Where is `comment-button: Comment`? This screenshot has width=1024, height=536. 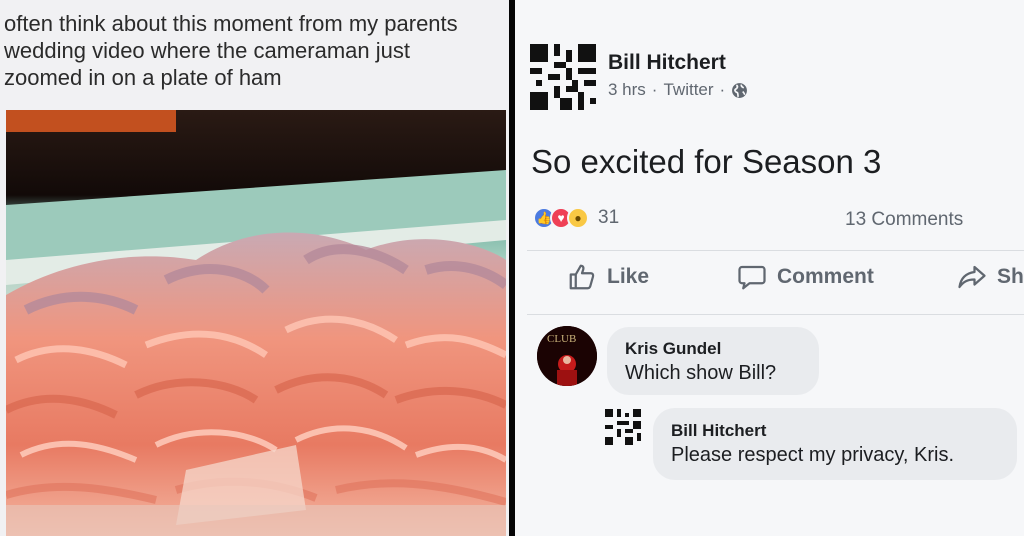
comment-button: Comment is located at coordinates (805, 277).